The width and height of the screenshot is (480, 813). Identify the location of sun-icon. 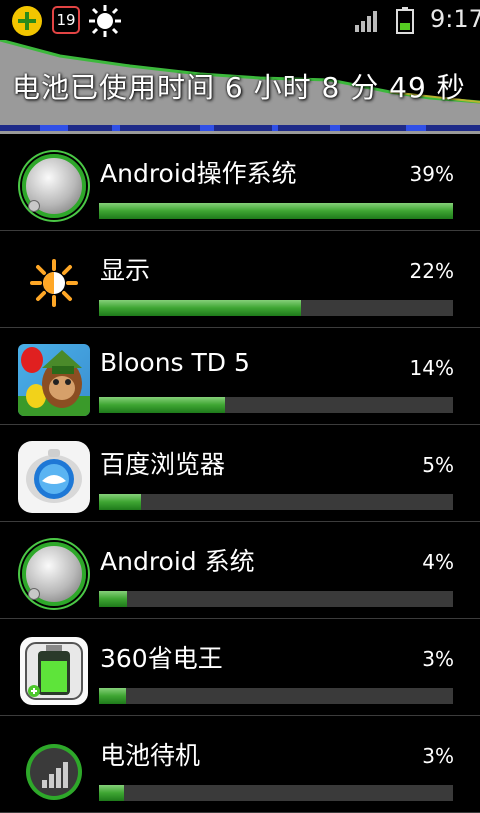
(105, 21).